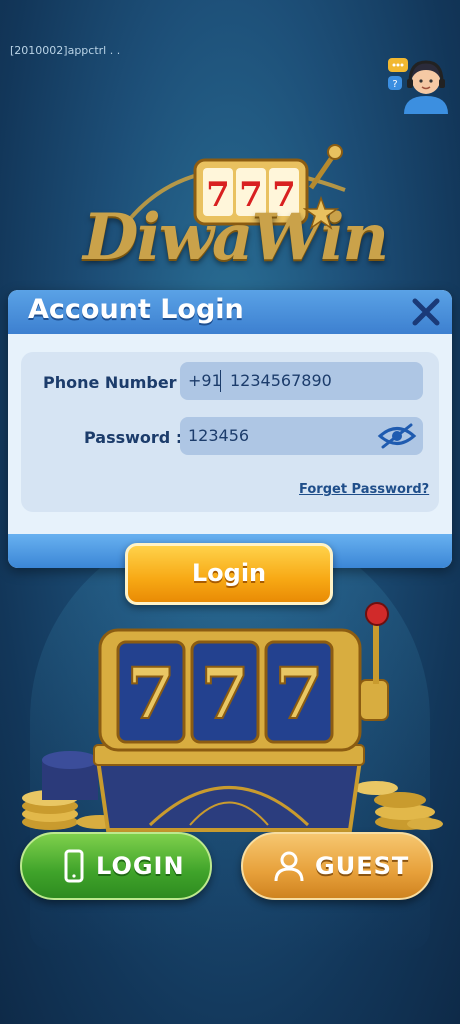  What do you see at coordinates (426, 312) in the screenshot?
I see `close-icon` at bounding box center [426, 312].